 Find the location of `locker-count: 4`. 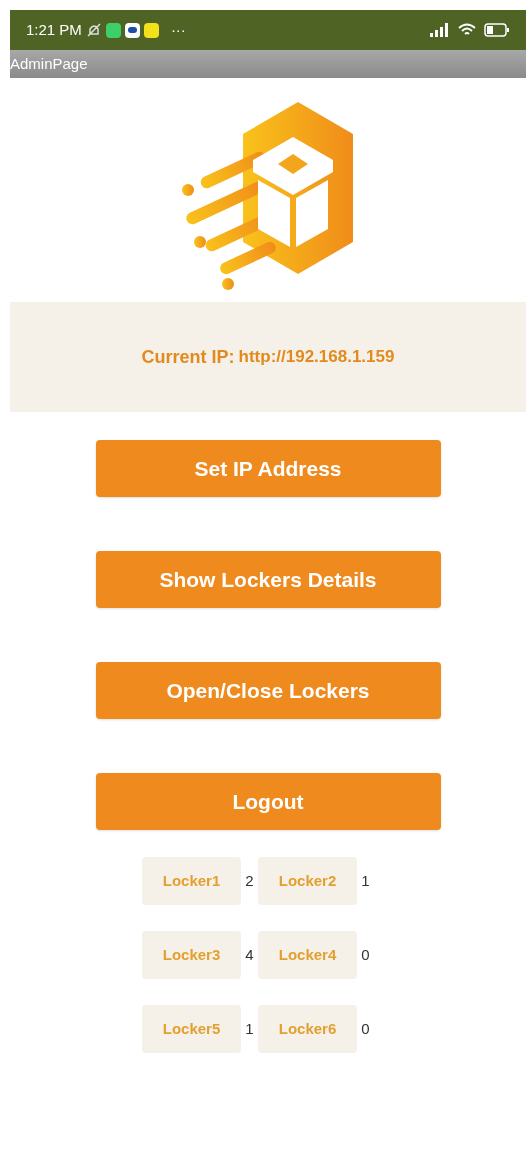

locker-count: 4 is located at coordinates (249, 954).